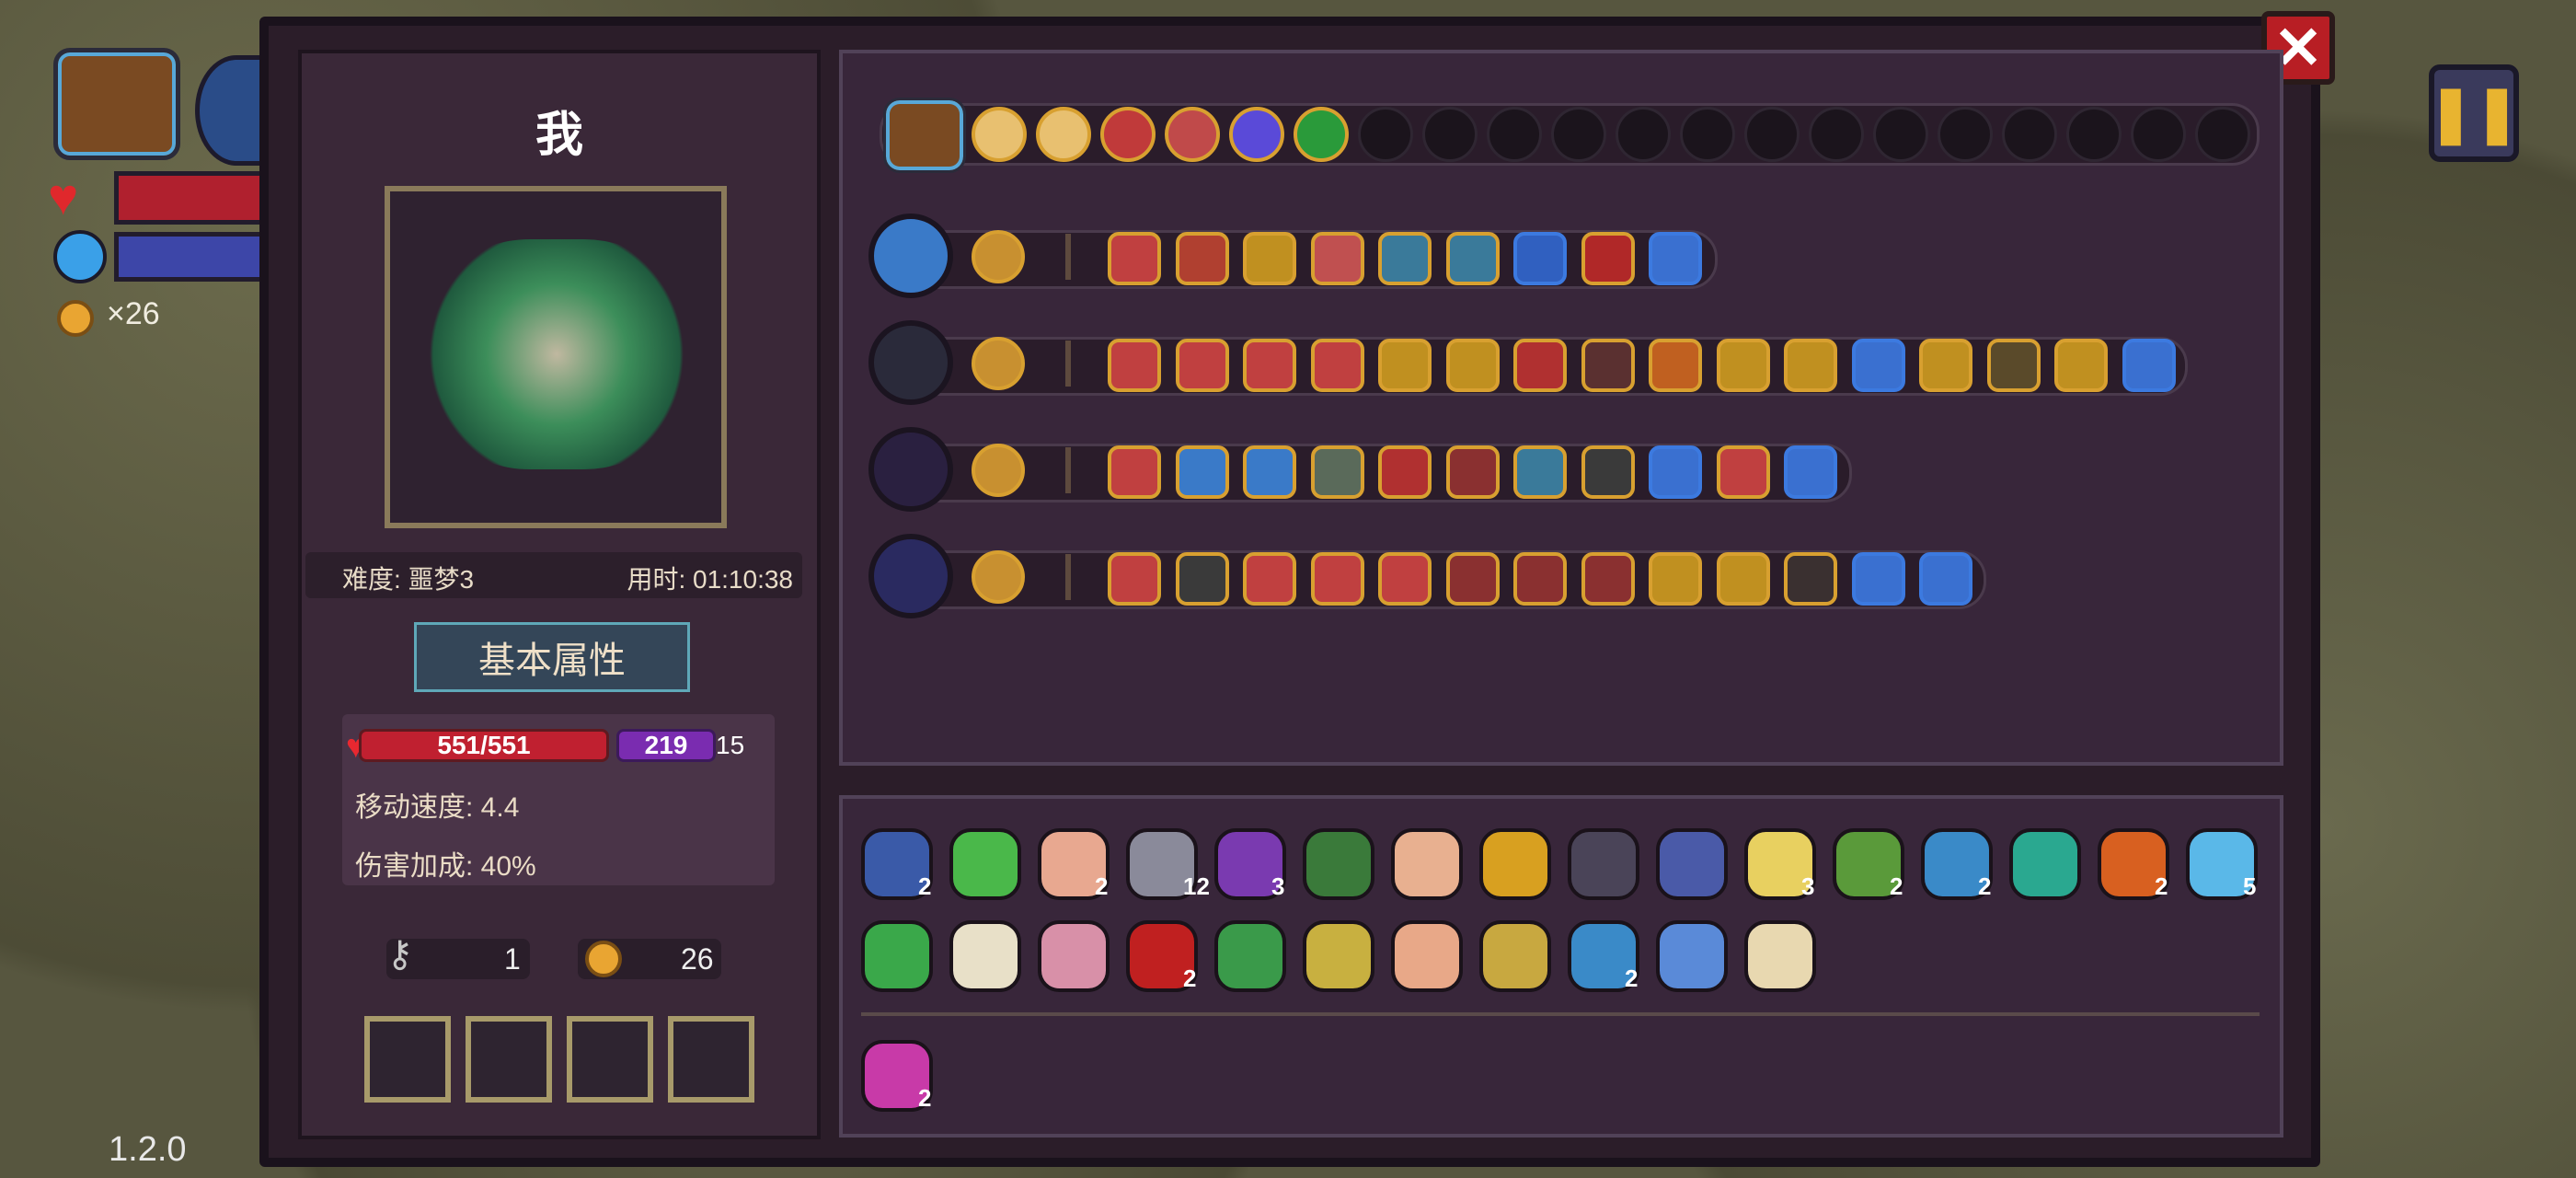 The width and height of the screenshot is (2576, 1178). I want to click on moth-item-icon, so click(1780, 956).